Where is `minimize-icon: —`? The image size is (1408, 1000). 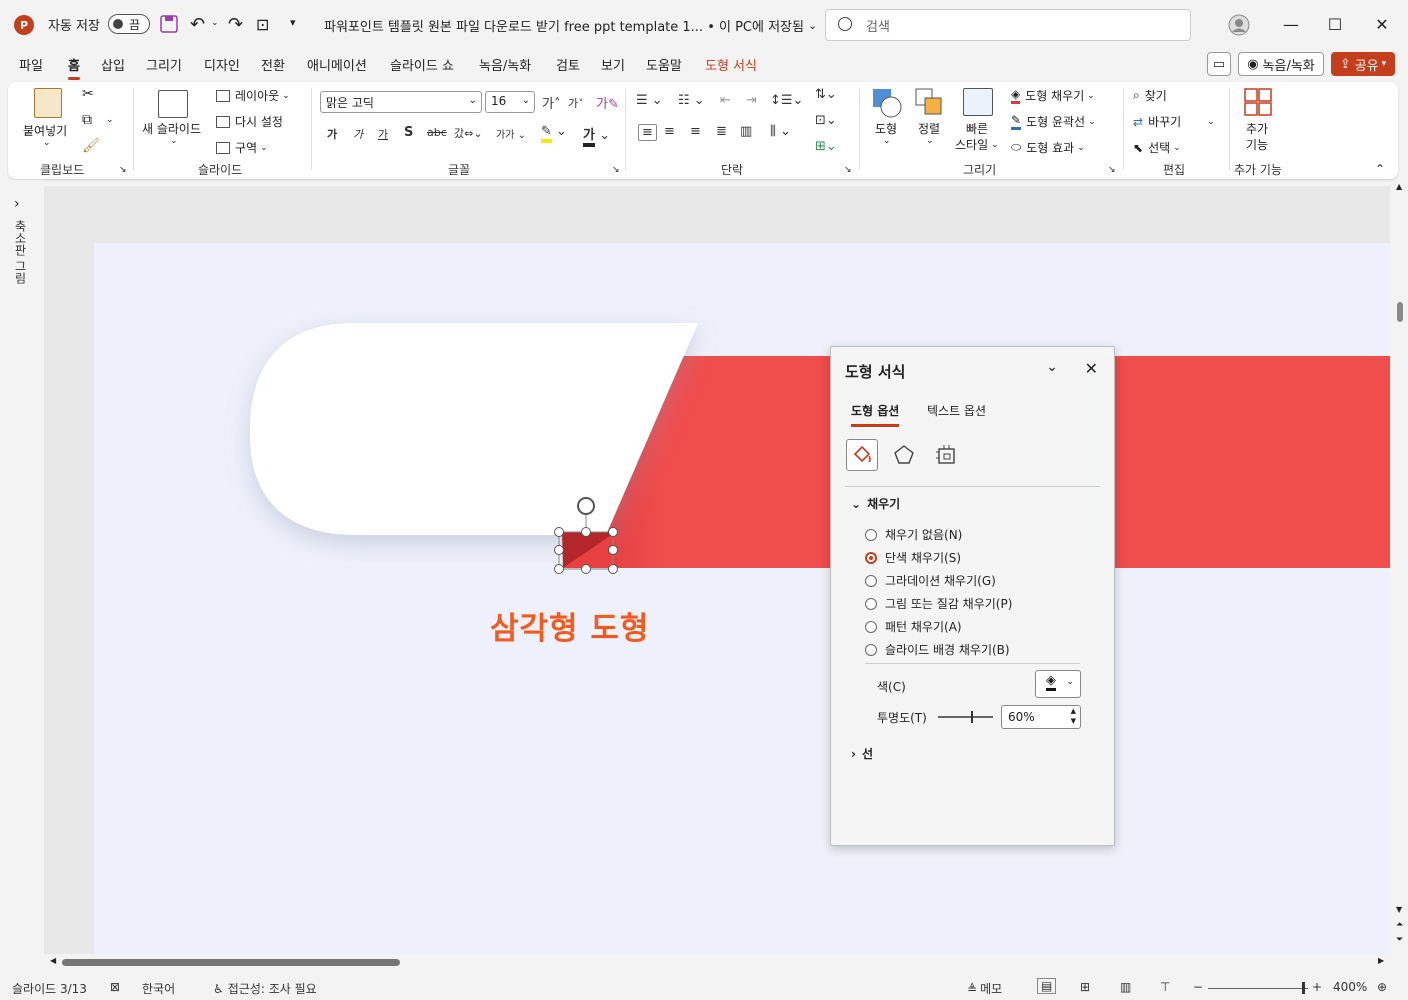
minimize-icon: — is located at coordinates (1291, 24).